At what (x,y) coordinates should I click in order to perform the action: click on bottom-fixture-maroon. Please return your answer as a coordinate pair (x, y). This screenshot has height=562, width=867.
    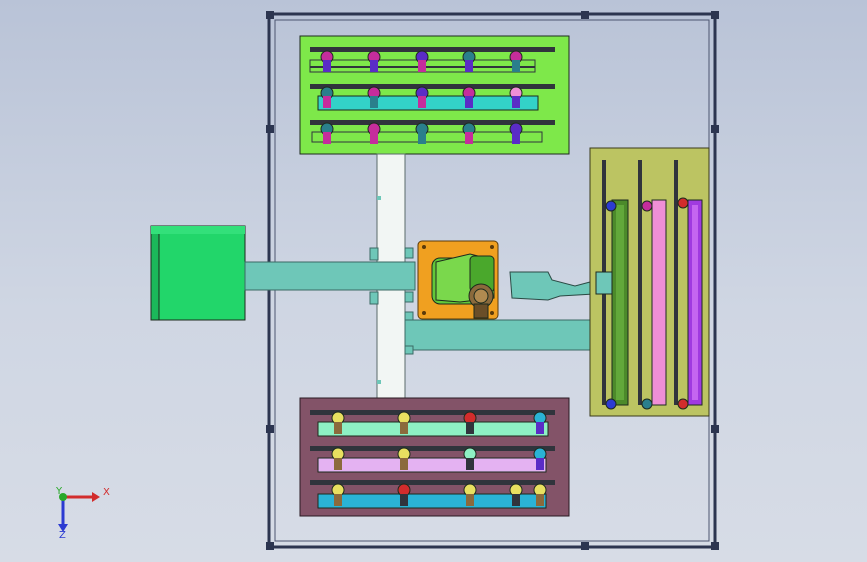
    Looking at the image, I should click on (434, 457).